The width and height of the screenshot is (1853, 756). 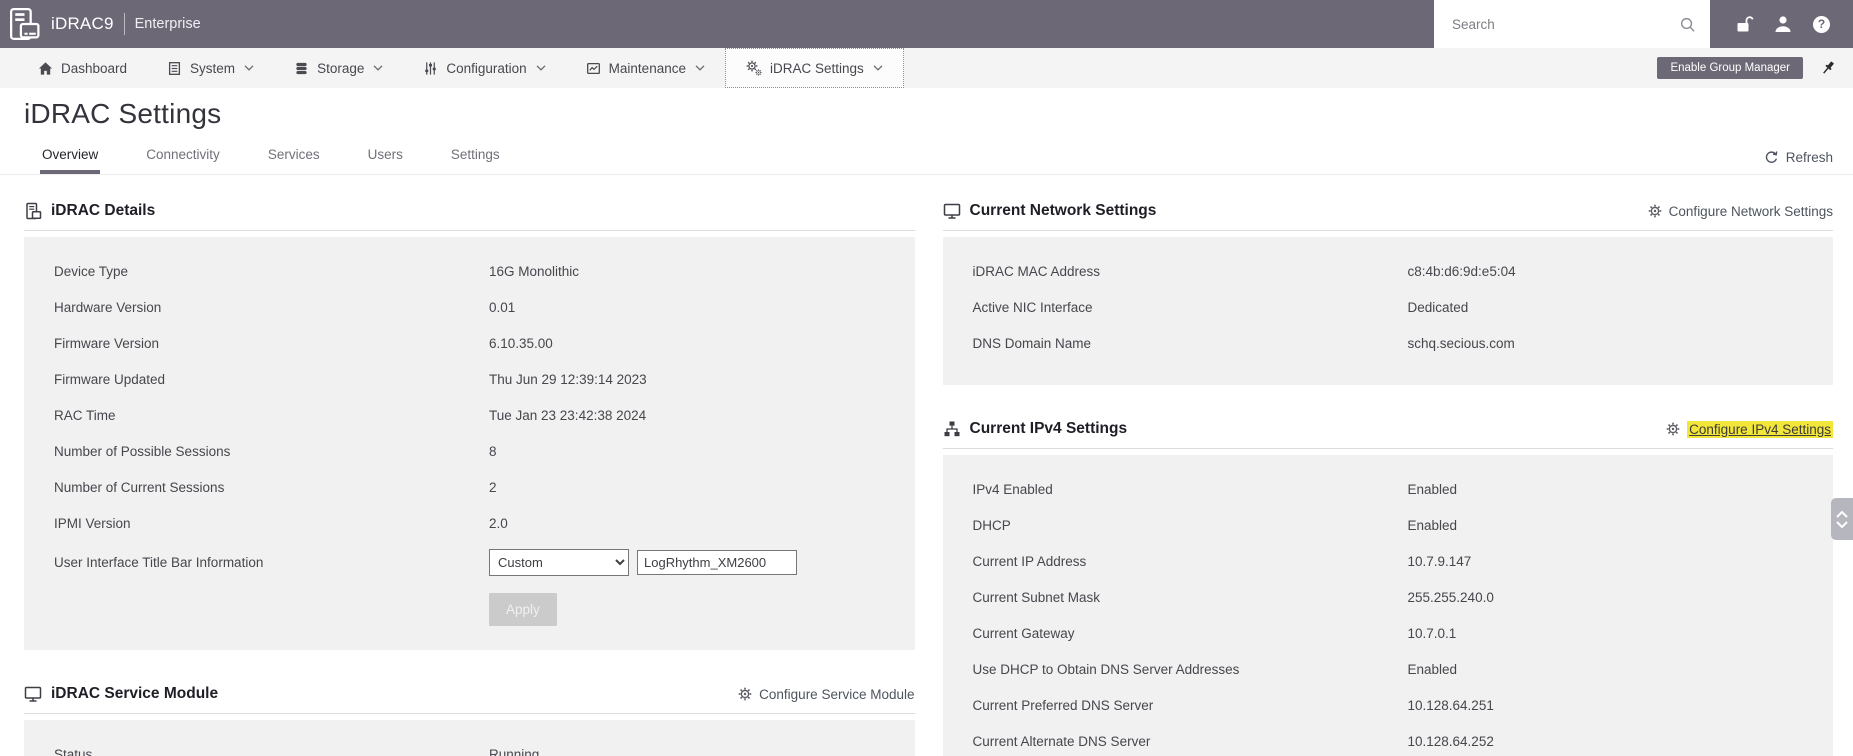 I want to click on scroll-down-button, so click(x=1842, y=524).